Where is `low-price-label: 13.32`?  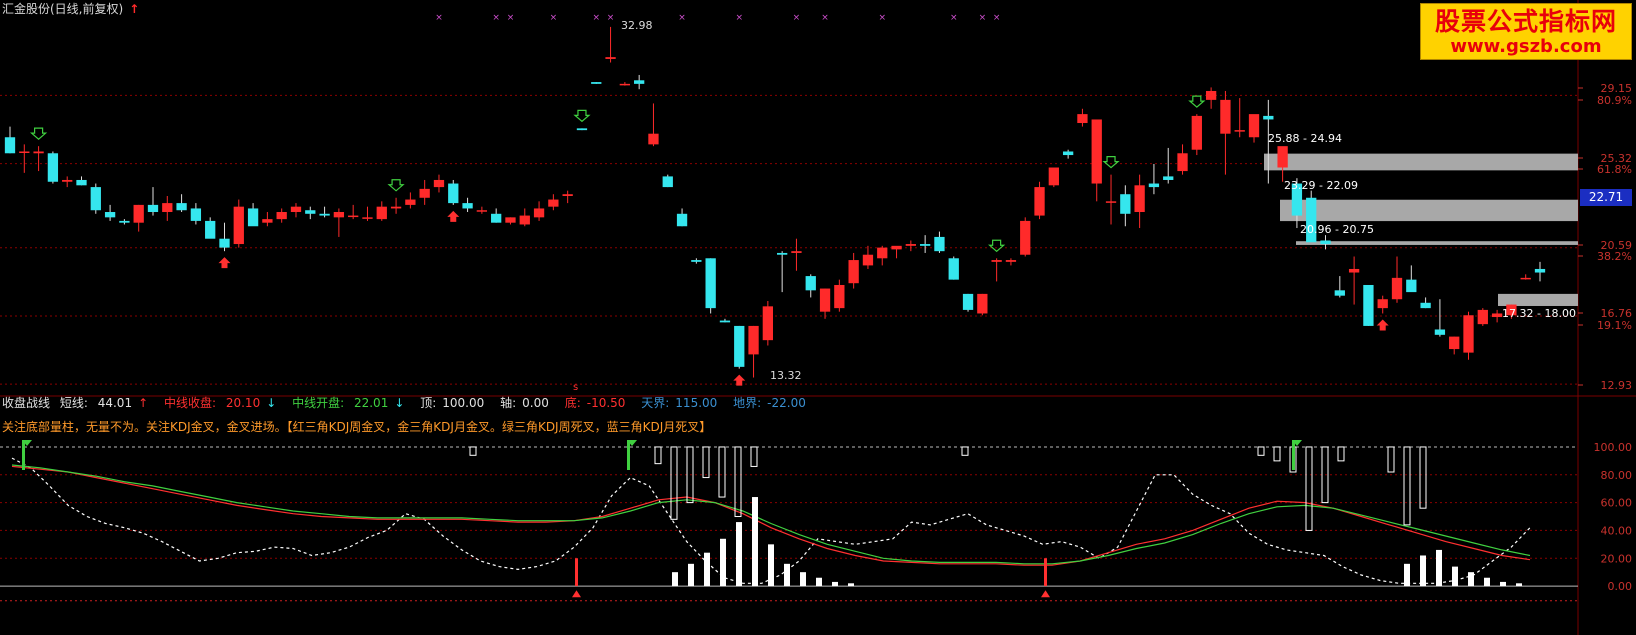
low-price-label: 13.32 is located at coordinates (786, 375).